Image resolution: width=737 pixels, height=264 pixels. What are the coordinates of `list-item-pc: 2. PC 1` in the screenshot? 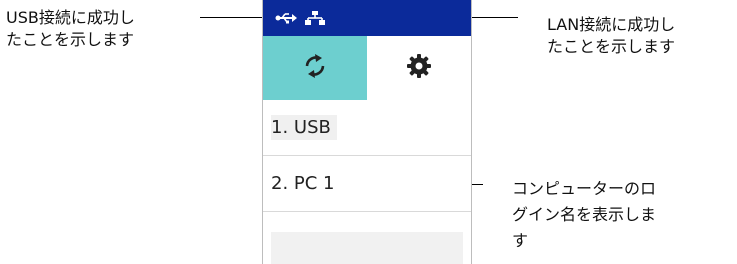 It's located at (367, 184).